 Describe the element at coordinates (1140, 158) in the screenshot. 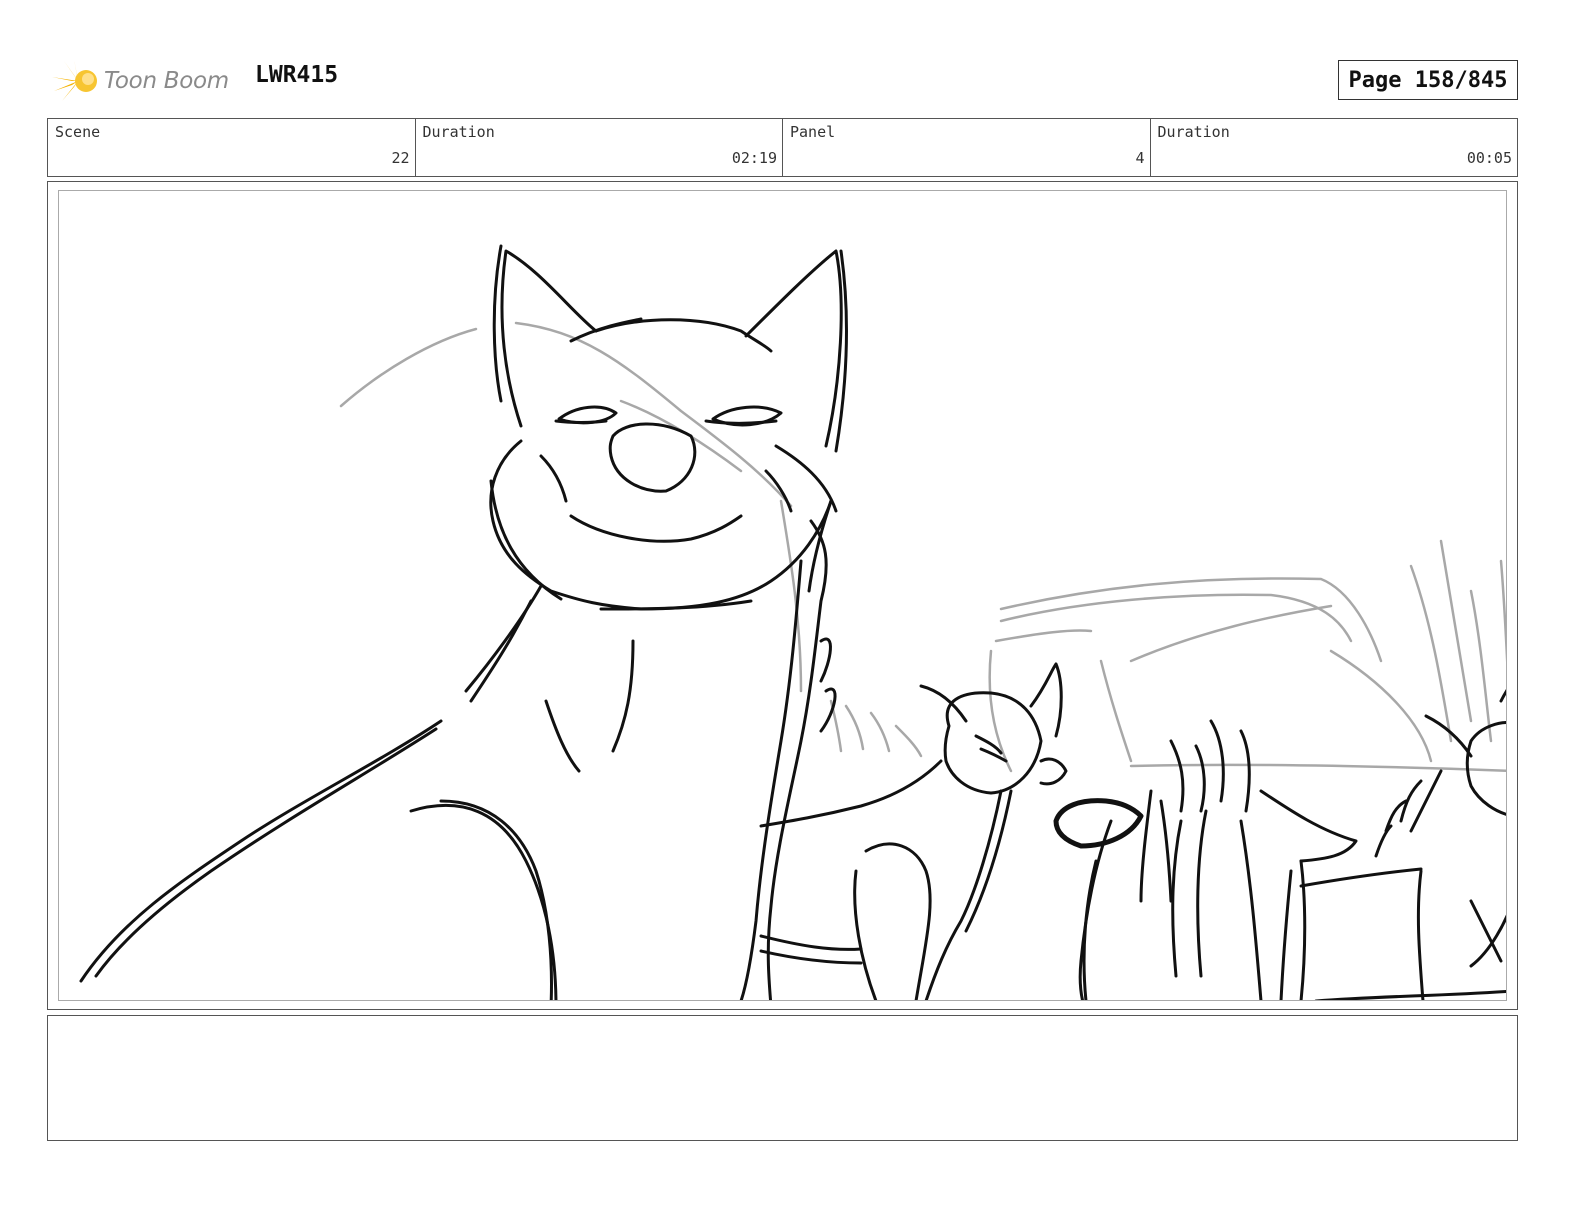

I see `panel-value: 4` at that location.